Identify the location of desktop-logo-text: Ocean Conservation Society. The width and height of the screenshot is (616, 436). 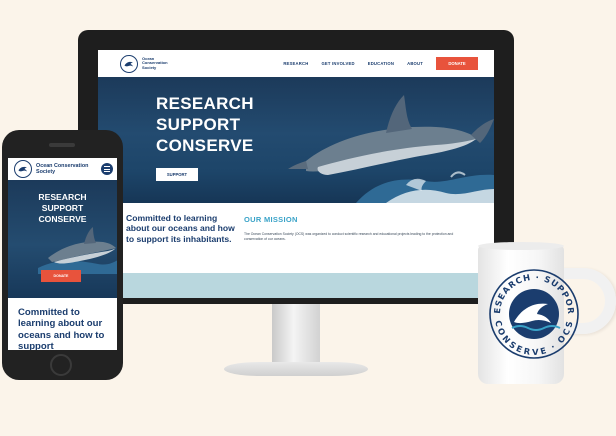
(159, 63).